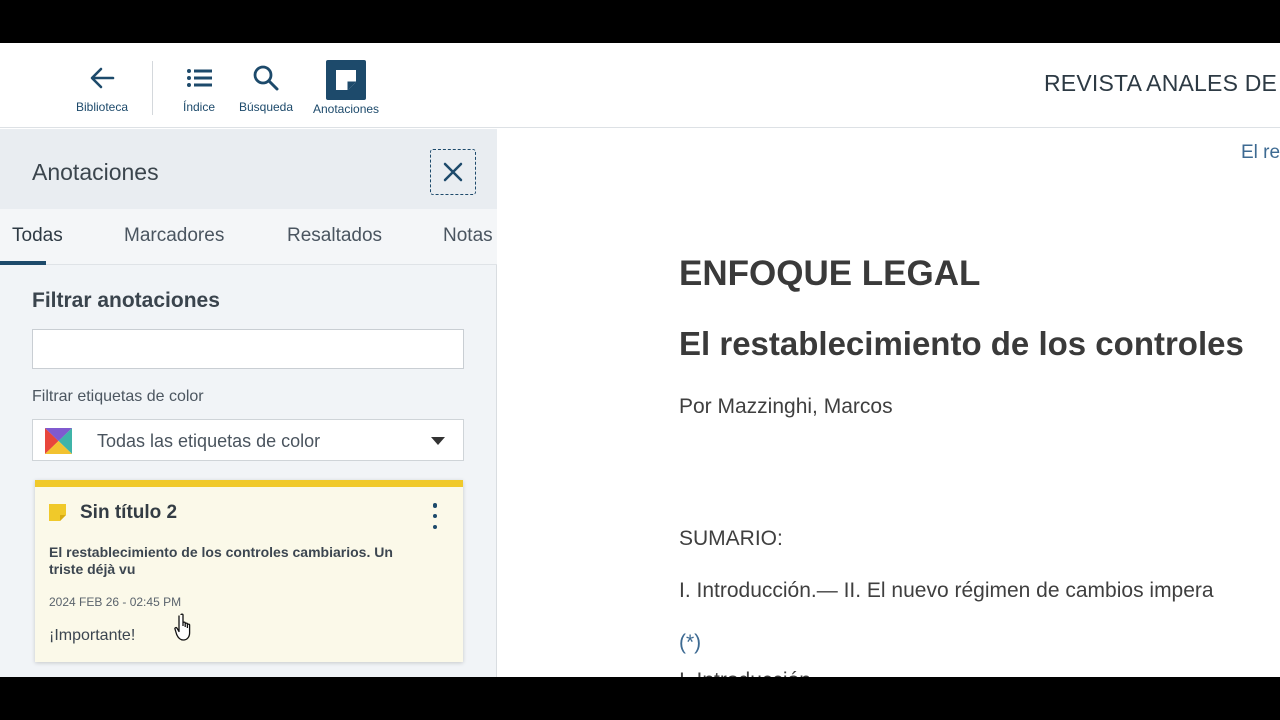  What do you see at coordinates (961, 343) in the screenshot?
I see `document-heading: El restablecimiento de los controles` at bounding box center [961, 343].